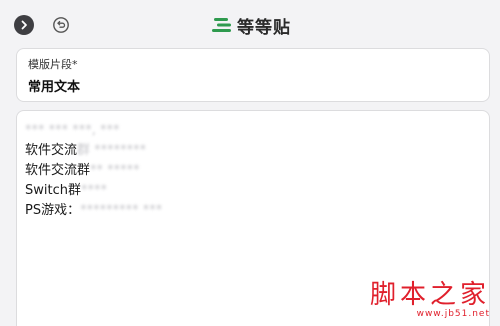 This screenshot has width=500, height=326. What do you see at coordinates (51, 150) in the screenshot?
I see `content-line-label: 软件交流` at bounding box center [51, 150].